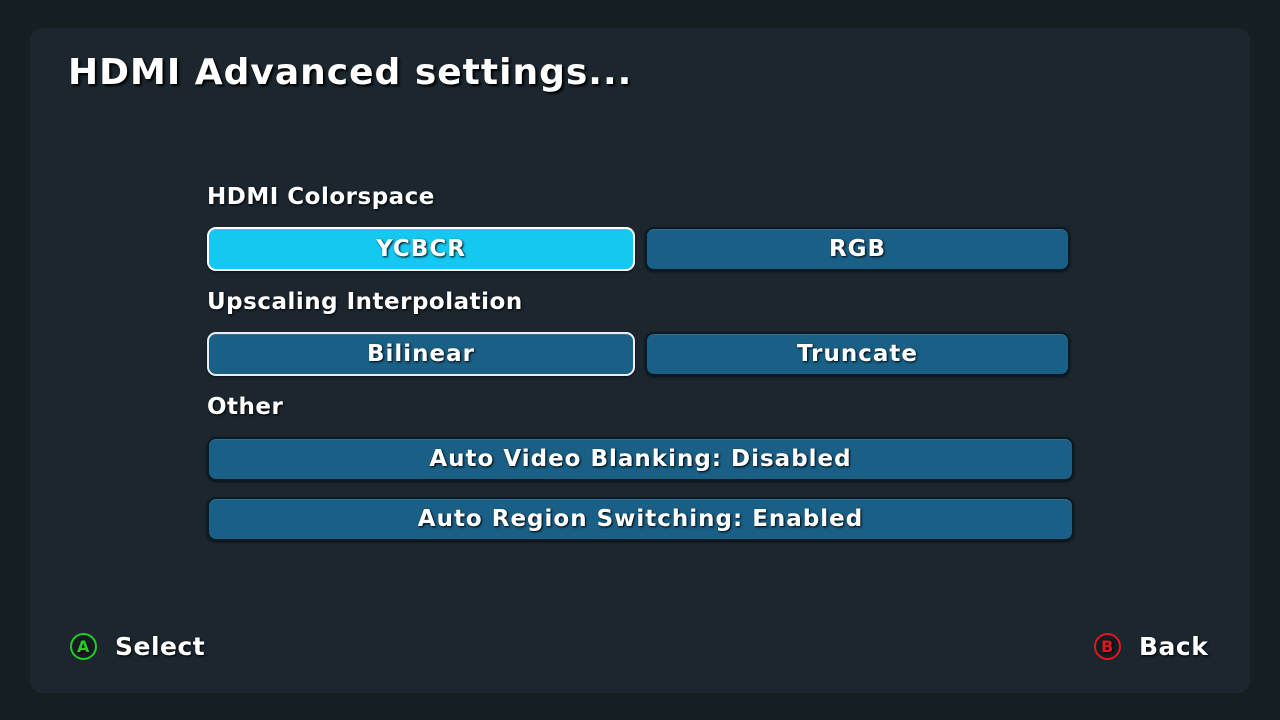  I want to click on b-button-icon: B, so click(1107, 646).